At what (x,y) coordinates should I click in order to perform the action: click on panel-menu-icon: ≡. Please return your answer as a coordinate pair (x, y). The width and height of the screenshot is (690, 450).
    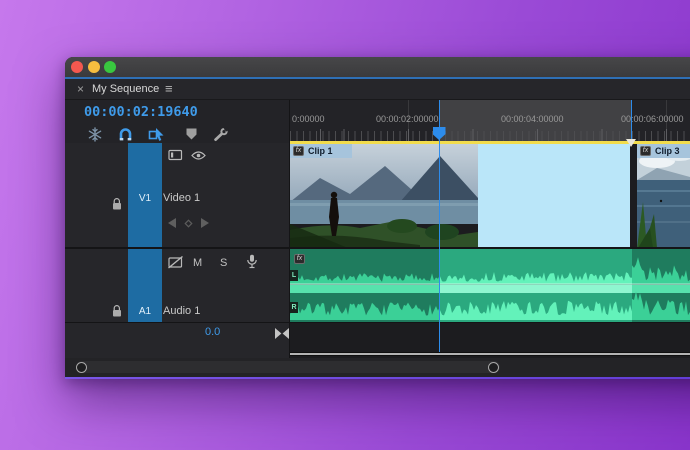
    Looking at the image, I should click on (169, 88).